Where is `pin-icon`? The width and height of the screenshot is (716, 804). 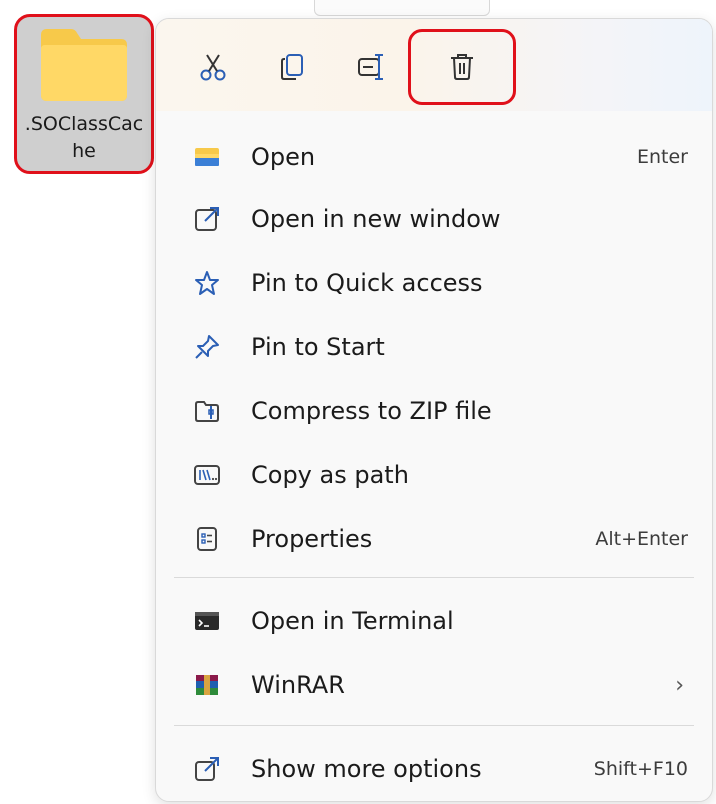
pin-icon is located at coordinates (207, 347).